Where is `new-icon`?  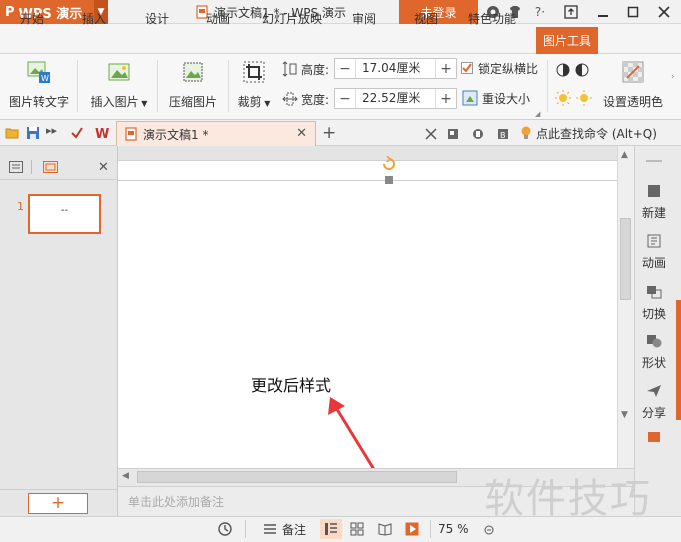
new-icon is located at coordinates (654, 191).